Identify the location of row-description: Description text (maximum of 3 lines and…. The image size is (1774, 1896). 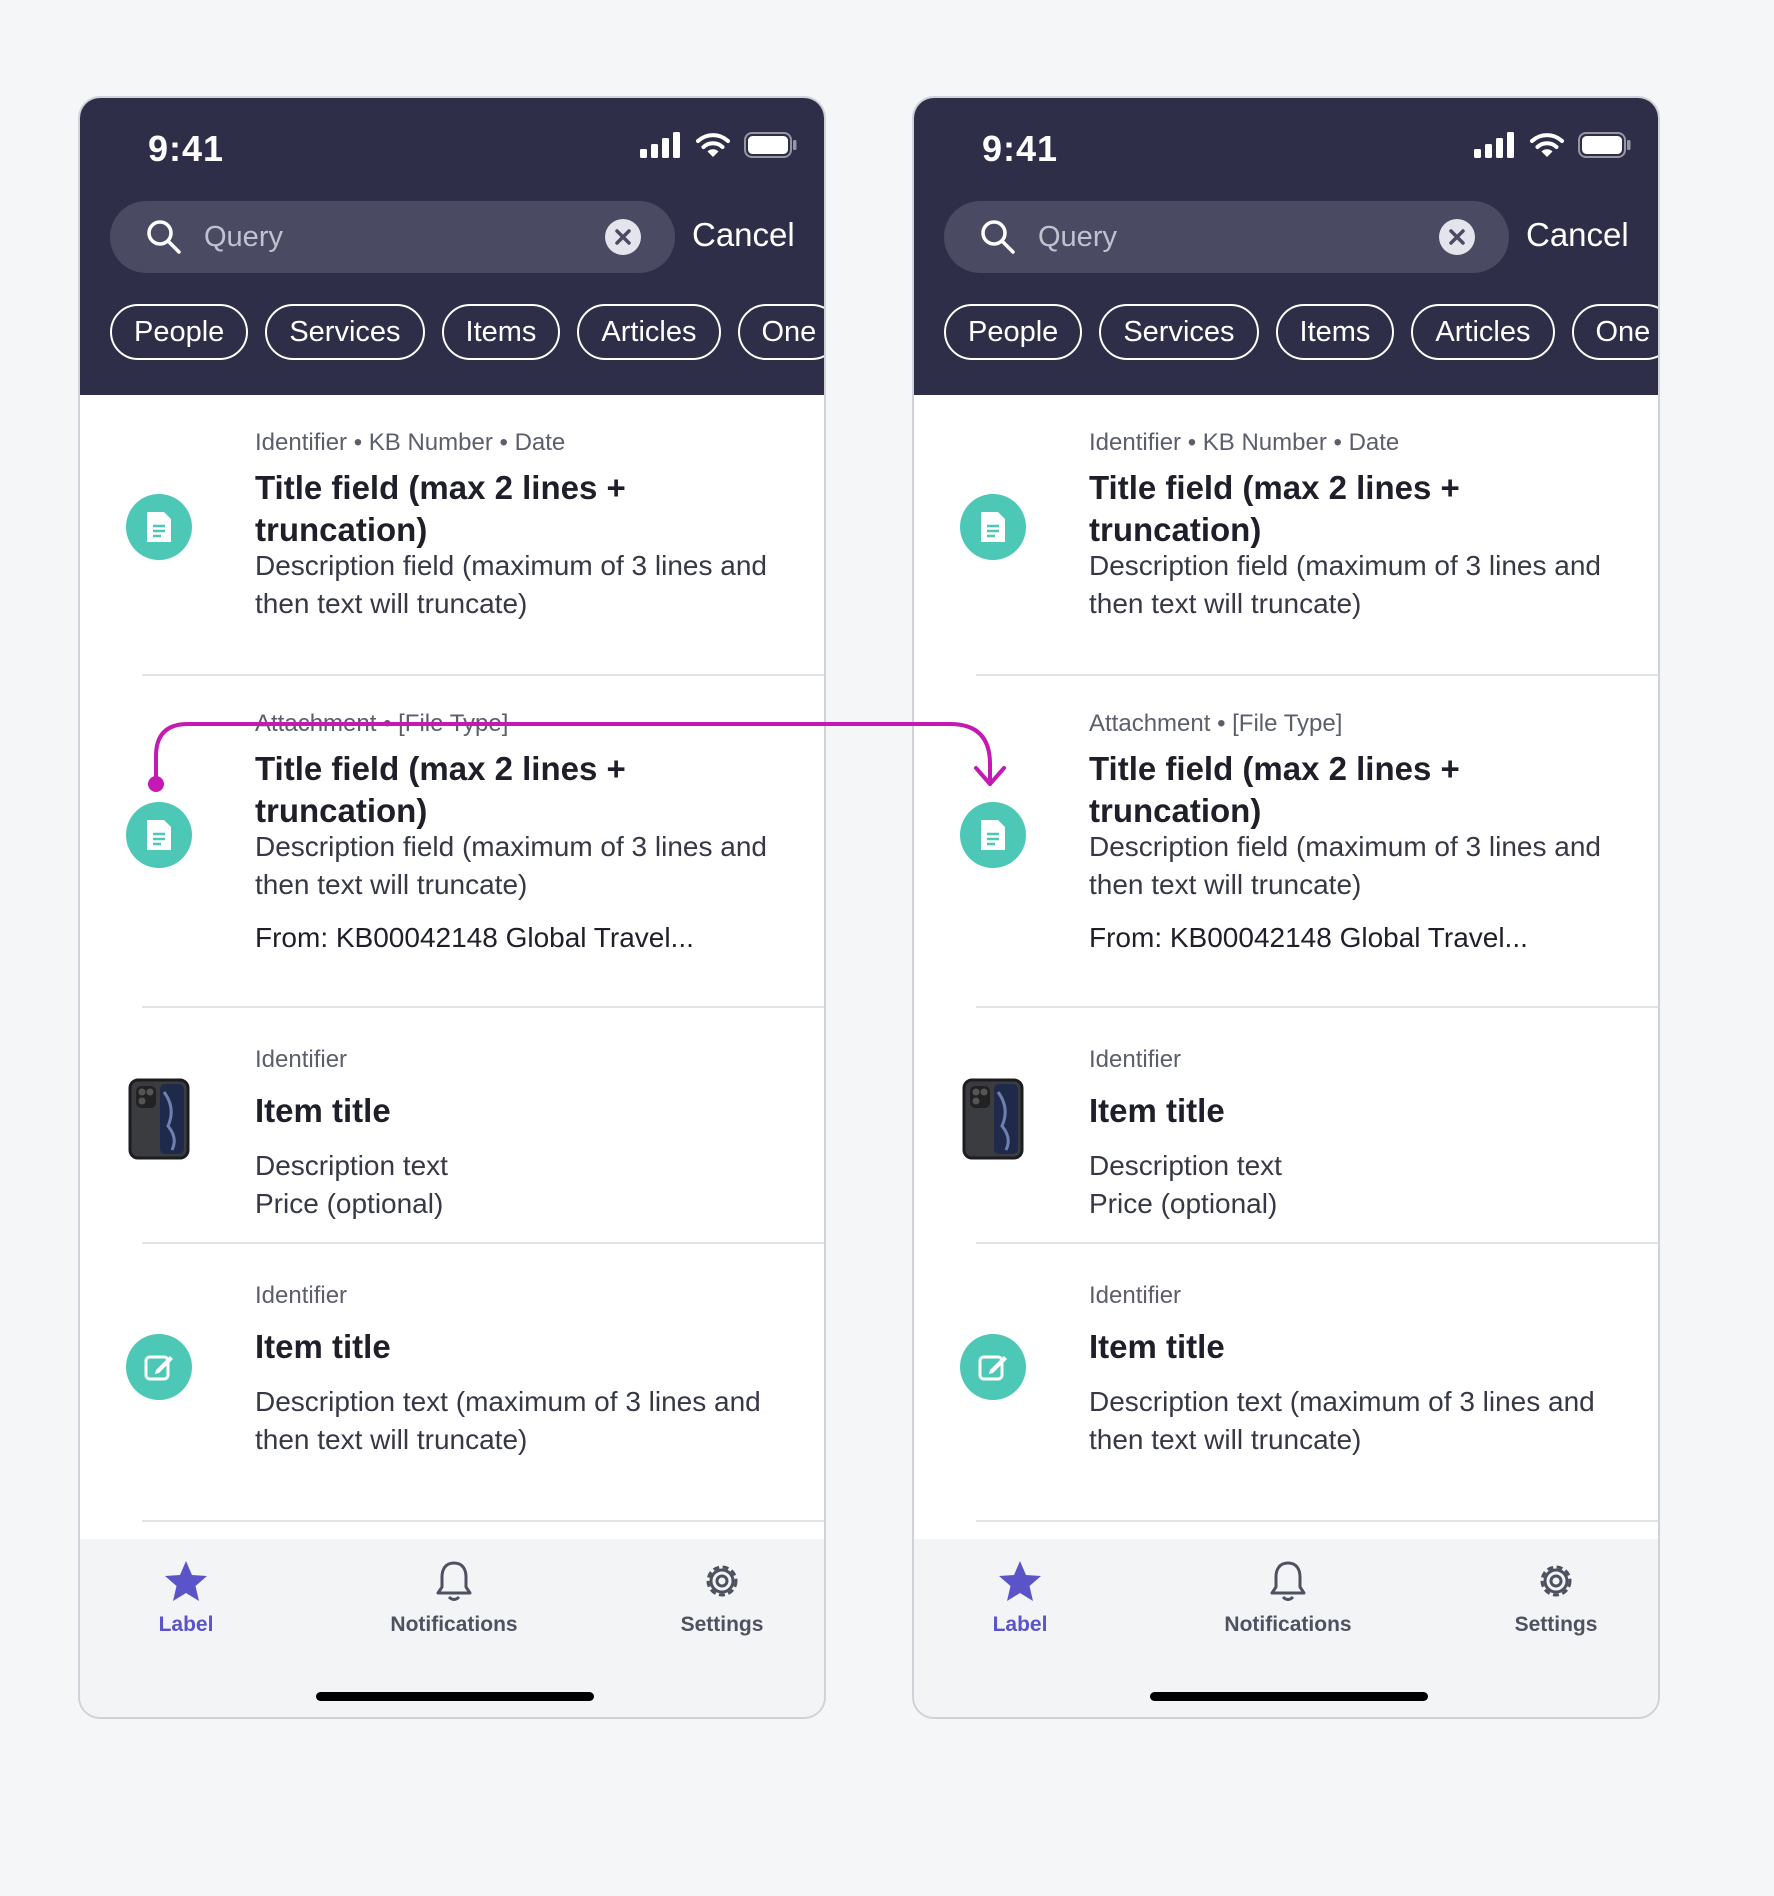
(1342, 1420).